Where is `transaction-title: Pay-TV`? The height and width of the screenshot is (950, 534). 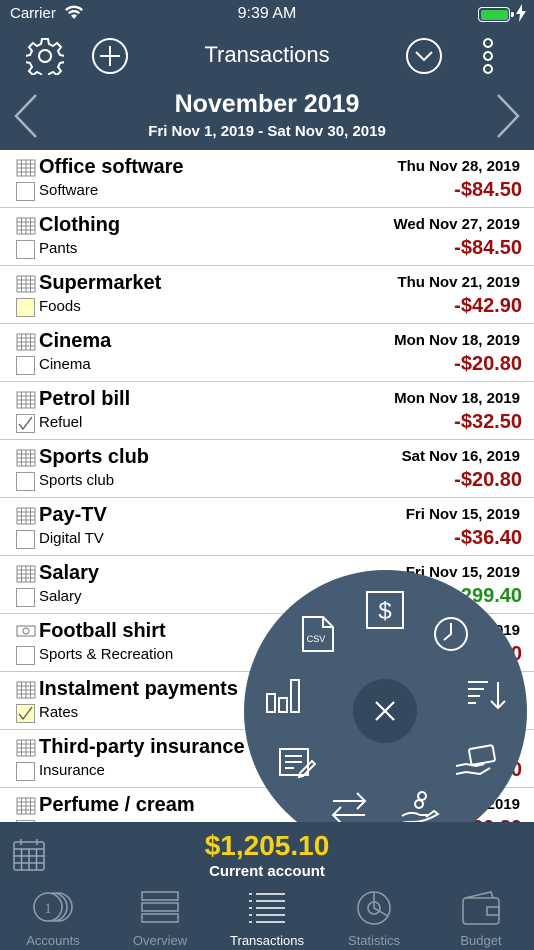 transaction-title: Pay-TV is located at coordinates (73, 515).